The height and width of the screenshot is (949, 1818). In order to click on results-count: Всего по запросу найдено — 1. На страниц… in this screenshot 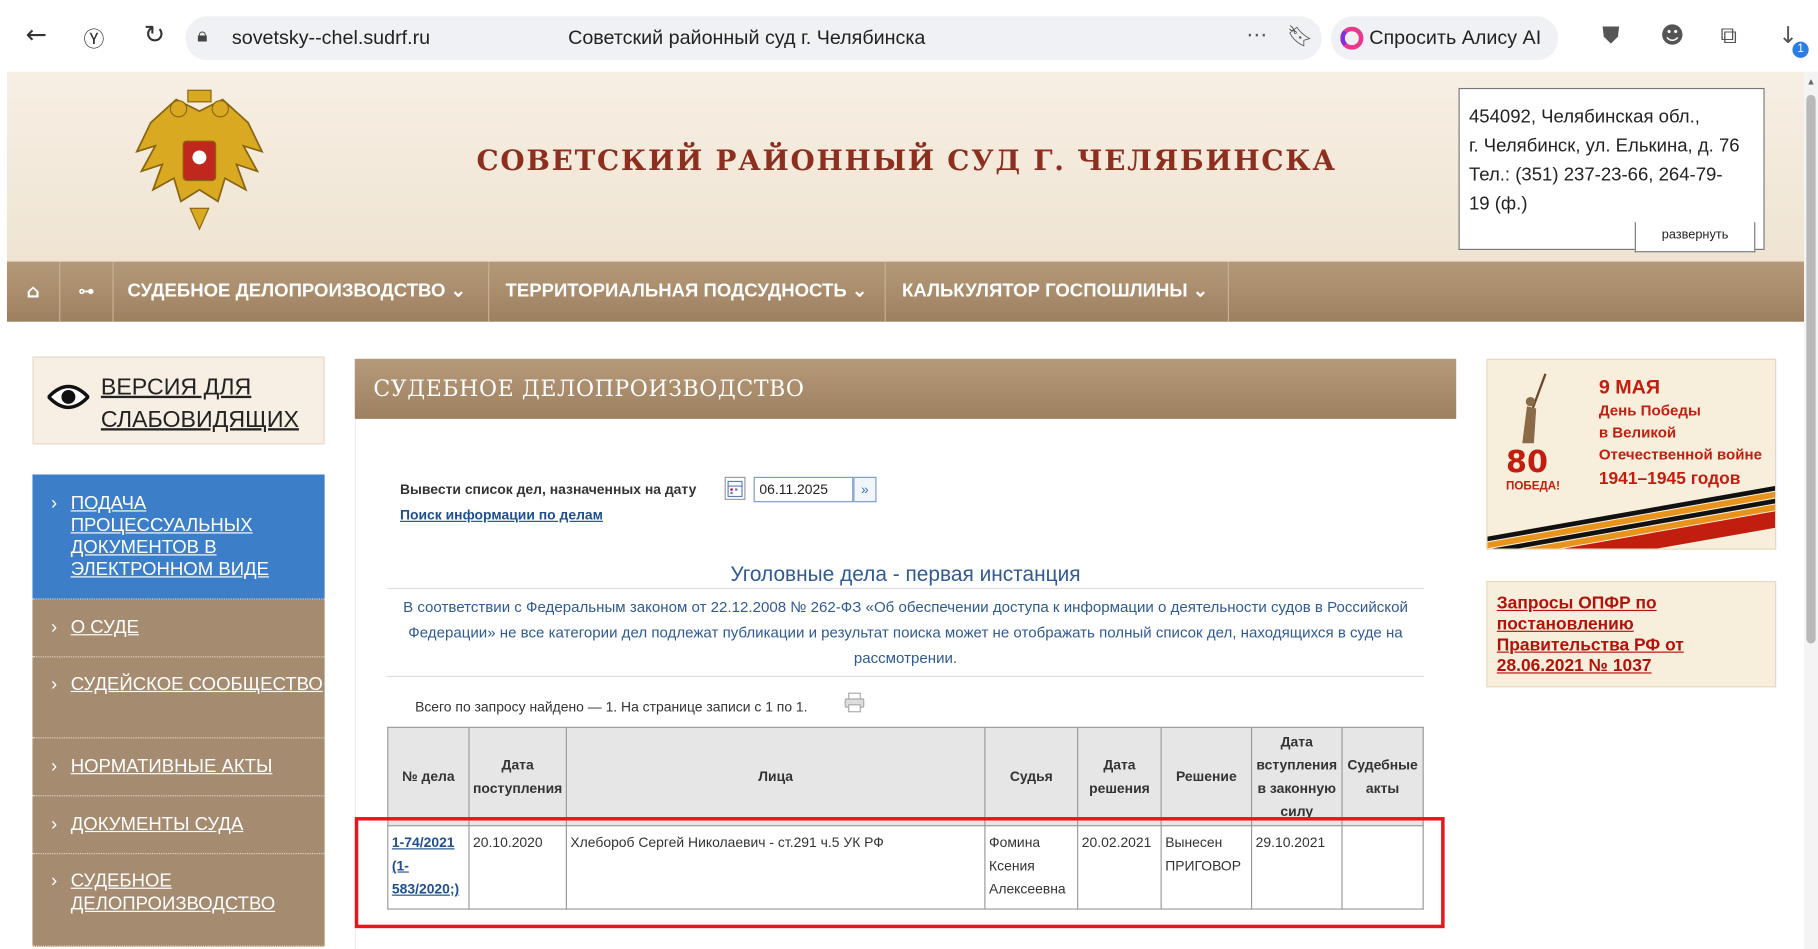, I will do `click(611, 707)`.